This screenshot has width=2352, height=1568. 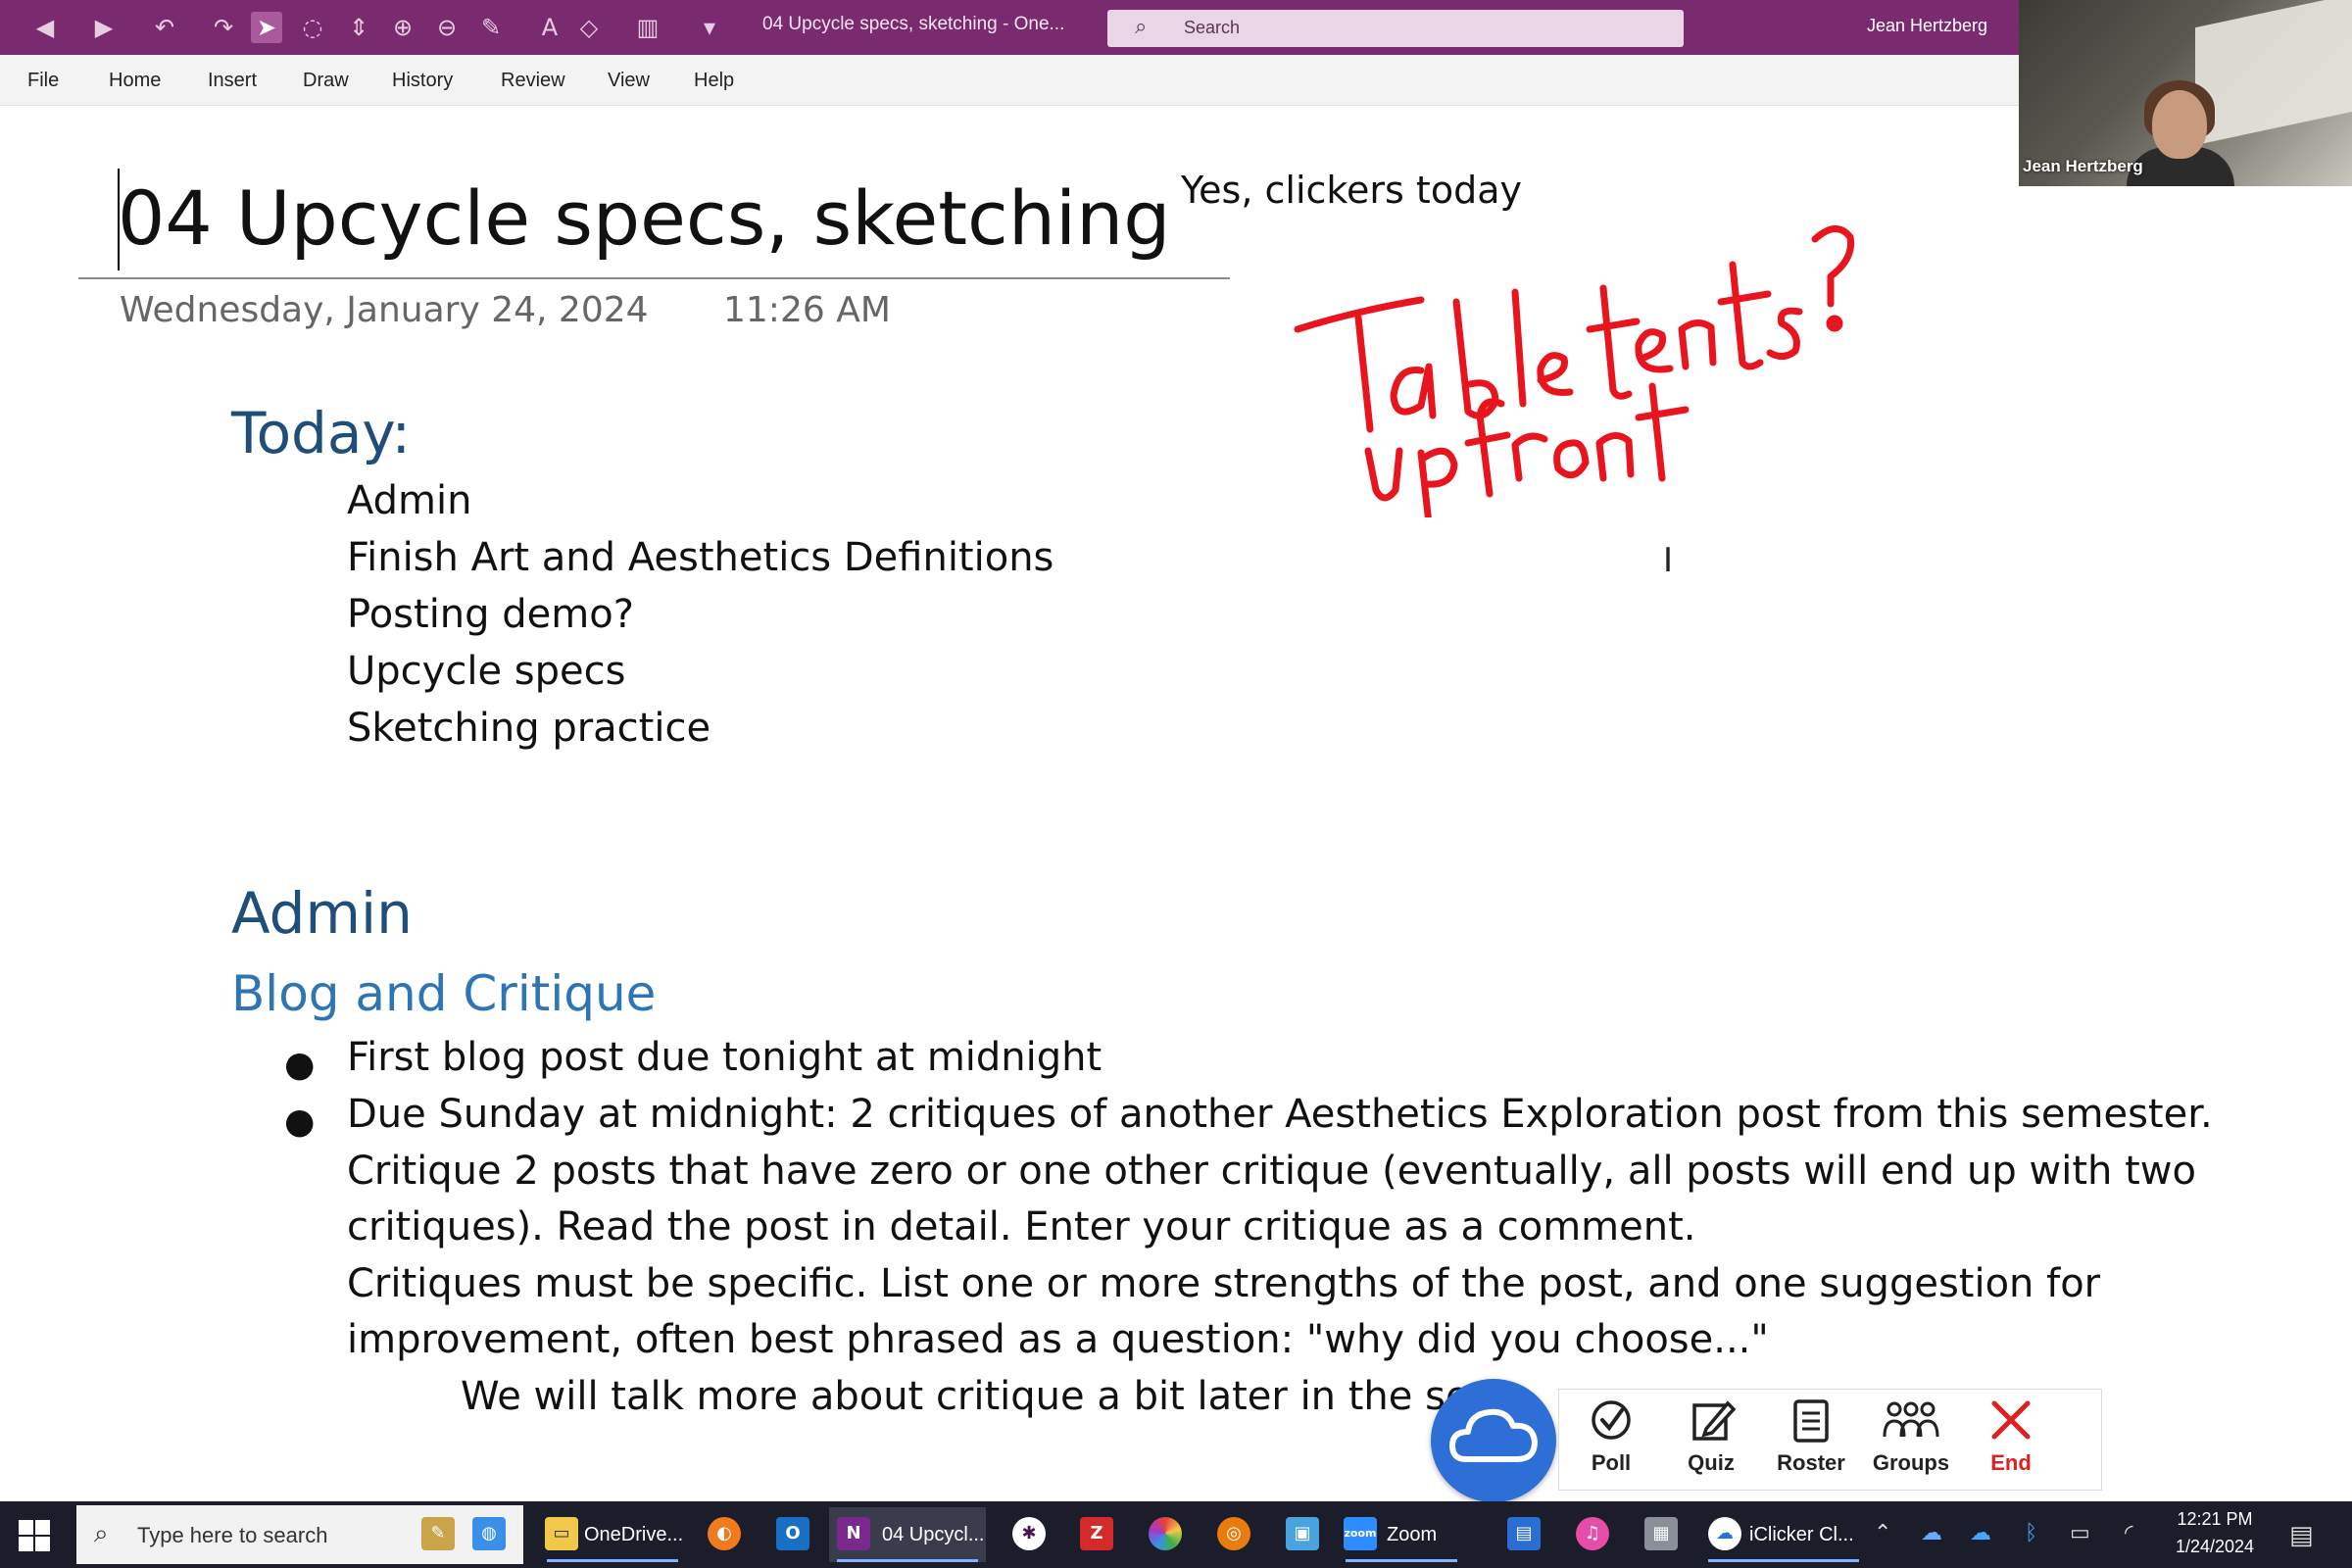 What do you see at coordinates (2301, 1535) in the screenshot?
I see `notifications-icon: ▤` at bounding box center [2301, 1535].